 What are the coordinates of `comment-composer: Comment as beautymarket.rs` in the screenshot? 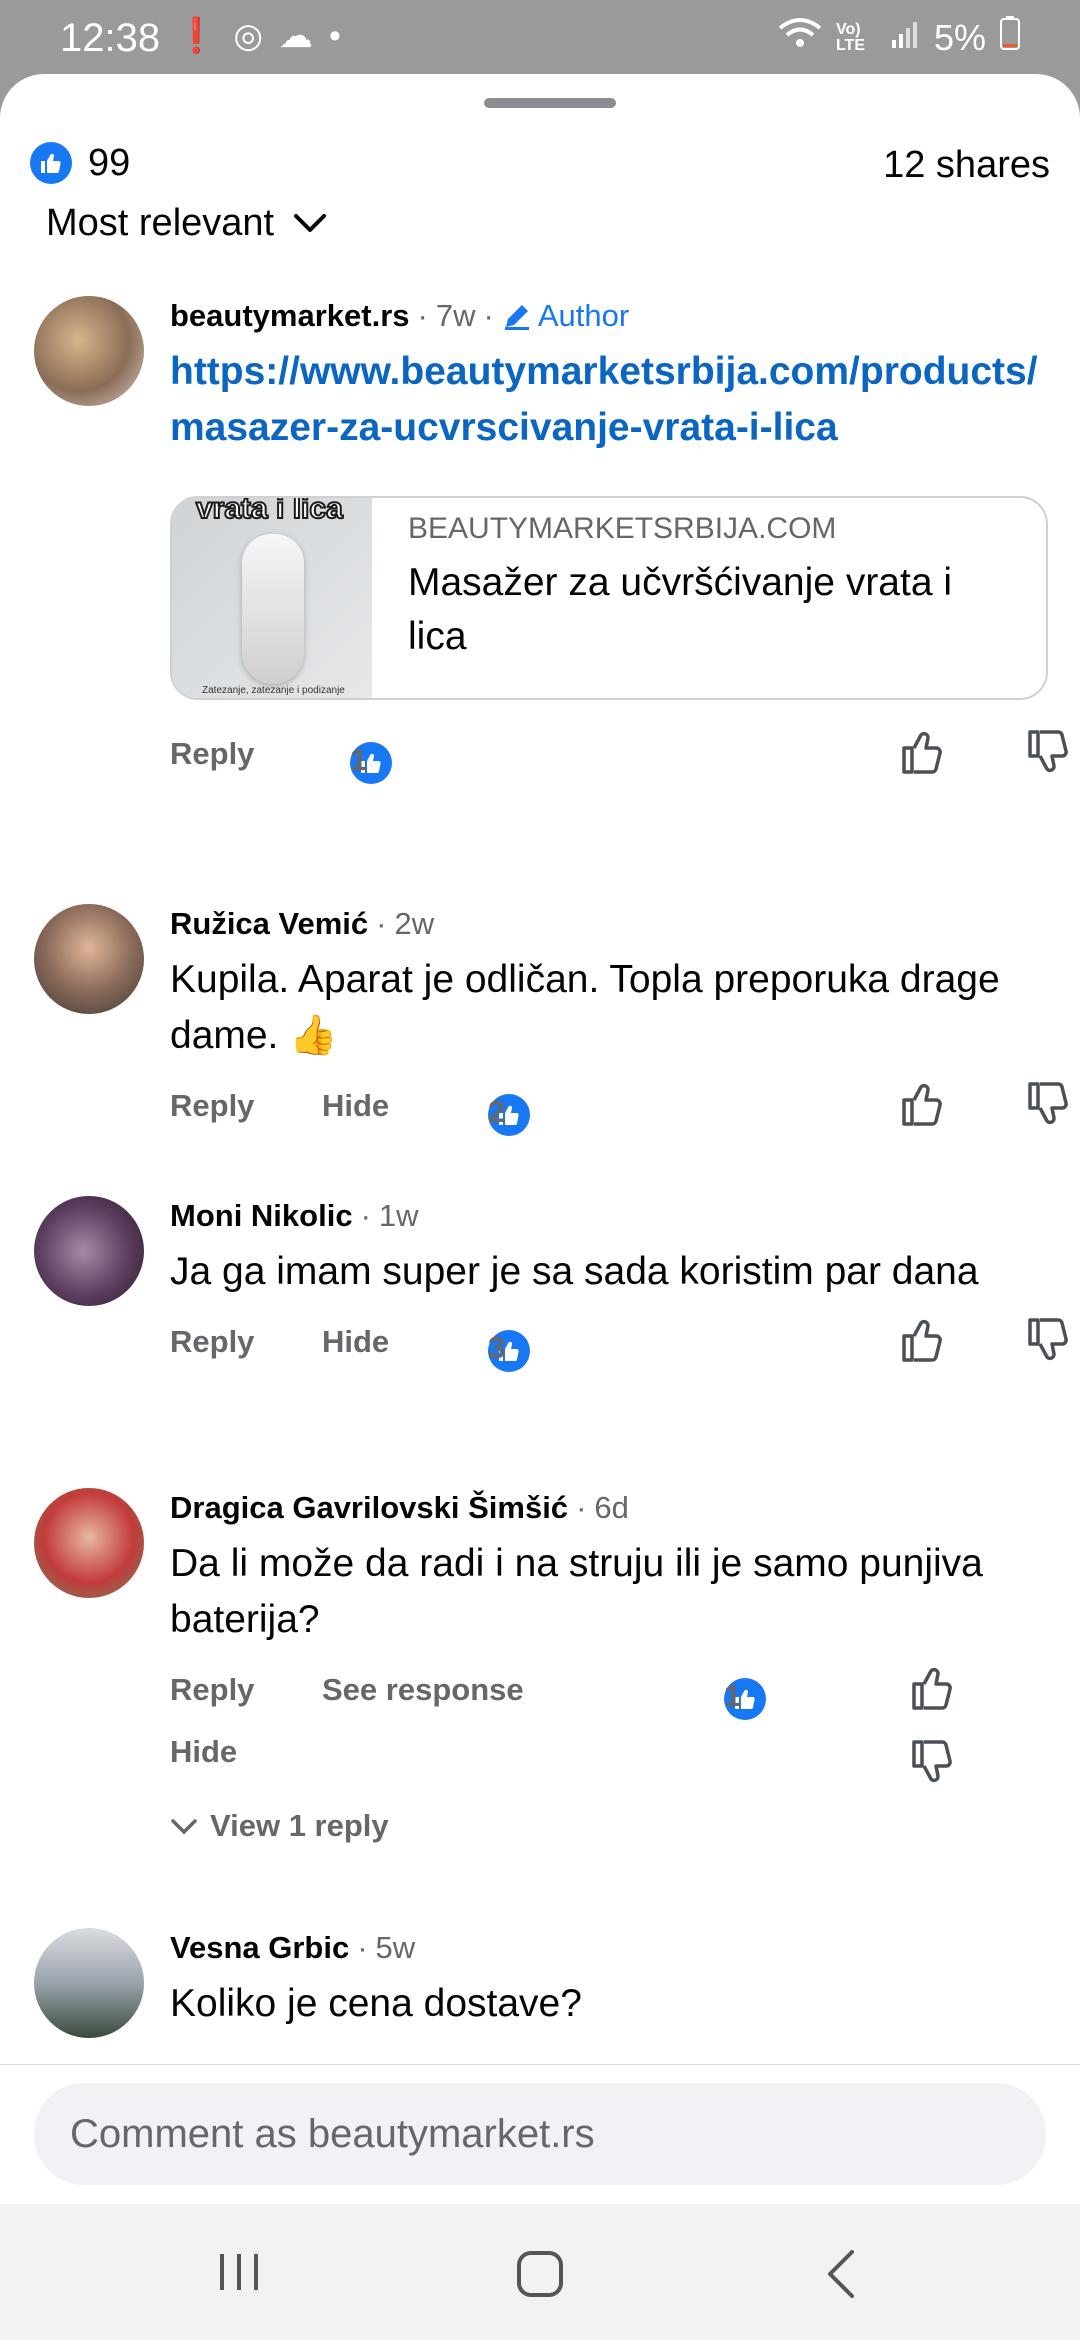 It's located at (540, 2134).